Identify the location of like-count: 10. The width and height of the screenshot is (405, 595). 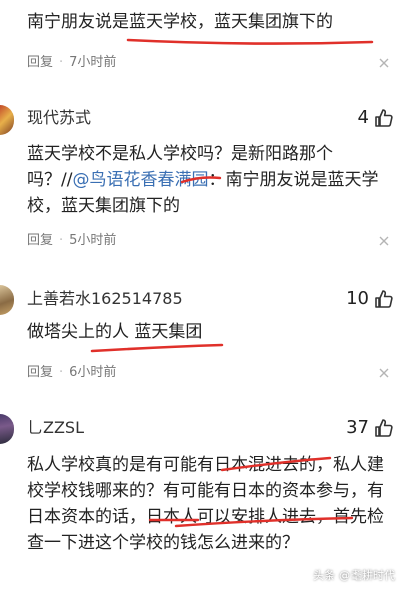
(357, 298).